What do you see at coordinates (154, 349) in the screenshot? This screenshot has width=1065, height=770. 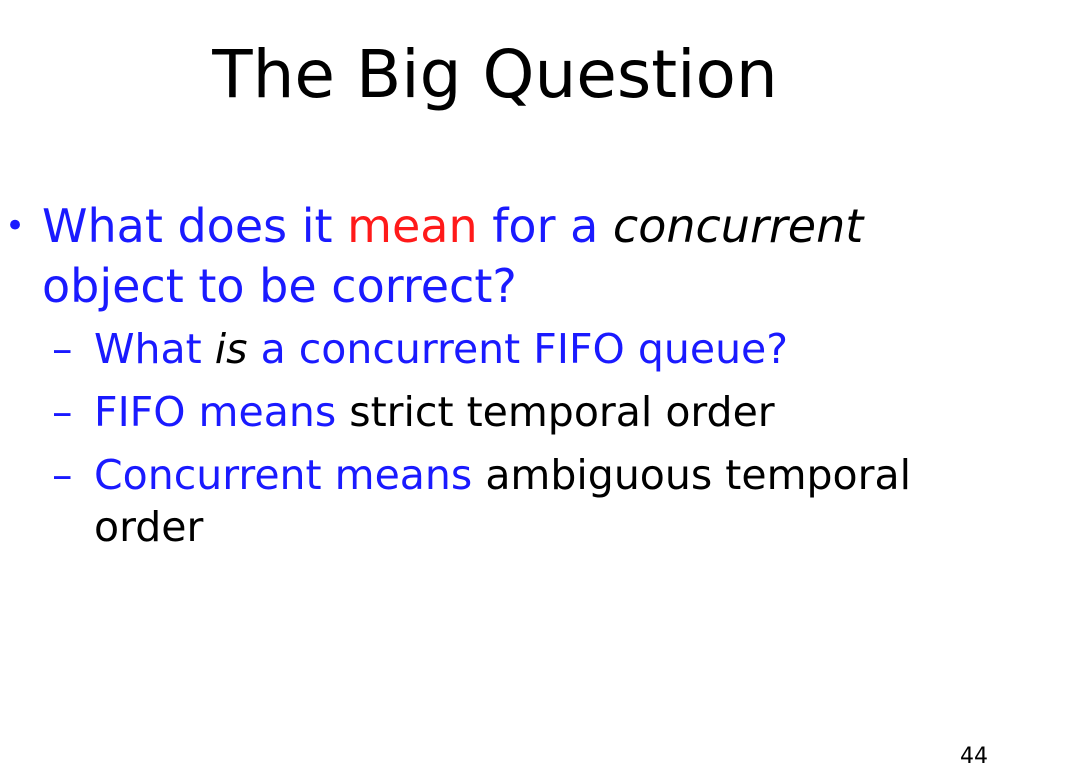 I see `sub-bullet-1-a: What` at bounding box center [154, 349].